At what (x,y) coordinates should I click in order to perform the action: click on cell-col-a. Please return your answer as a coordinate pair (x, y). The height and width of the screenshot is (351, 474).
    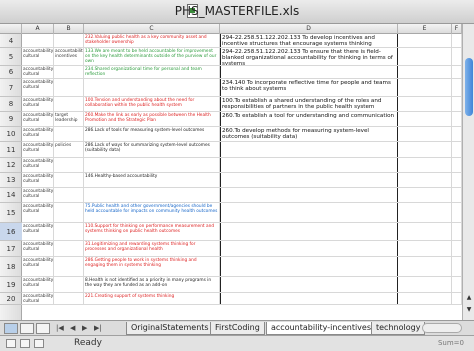
    Looking at the image, I should click on (38, 40).